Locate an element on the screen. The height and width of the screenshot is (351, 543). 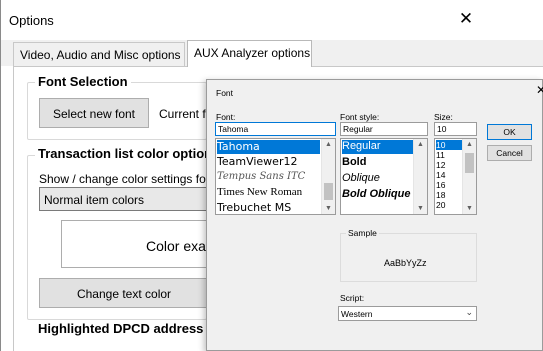
script-dropdown: Western ⌄ is located at coordinates (407, 313).